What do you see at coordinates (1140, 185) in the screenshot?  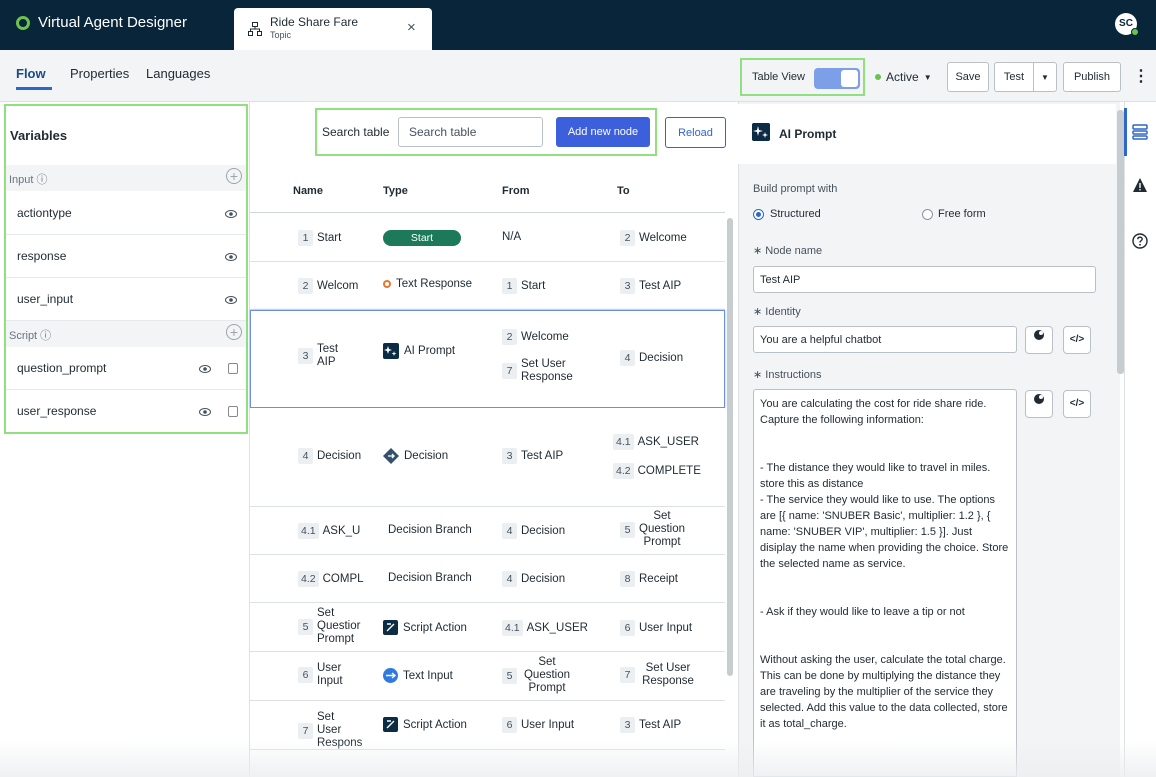 I see `warning-icon` at bounding box center [1140, 185].